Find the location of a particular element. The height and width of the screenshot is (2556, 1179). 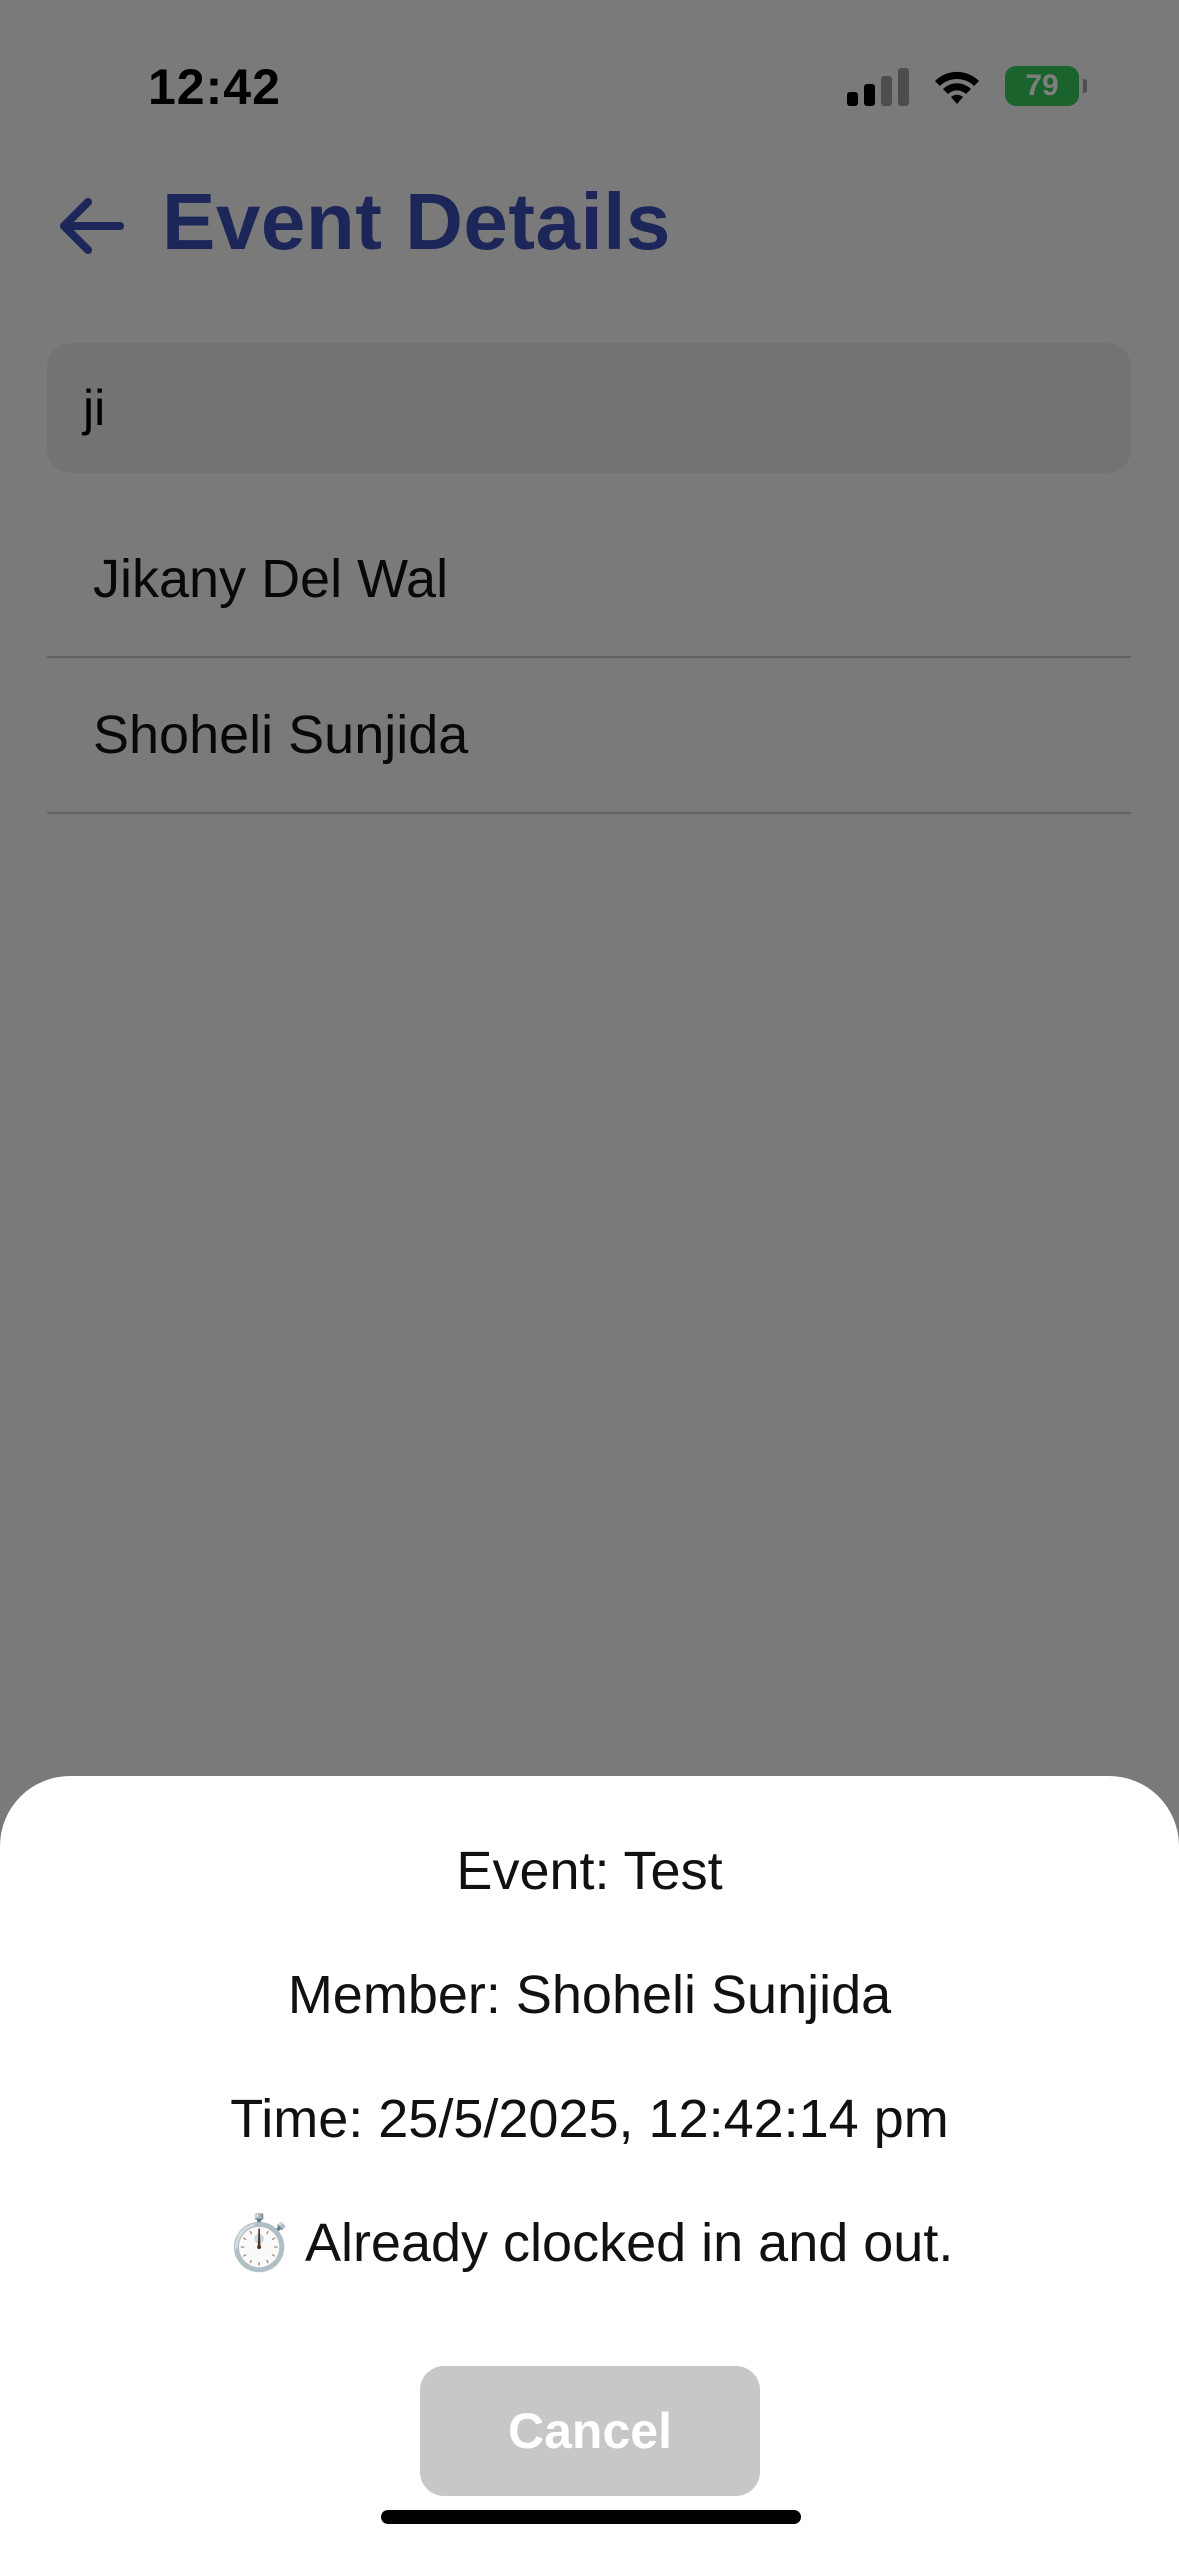

member-line: Member: Shoheli Sunjida is located at coordinates (589, 1995).